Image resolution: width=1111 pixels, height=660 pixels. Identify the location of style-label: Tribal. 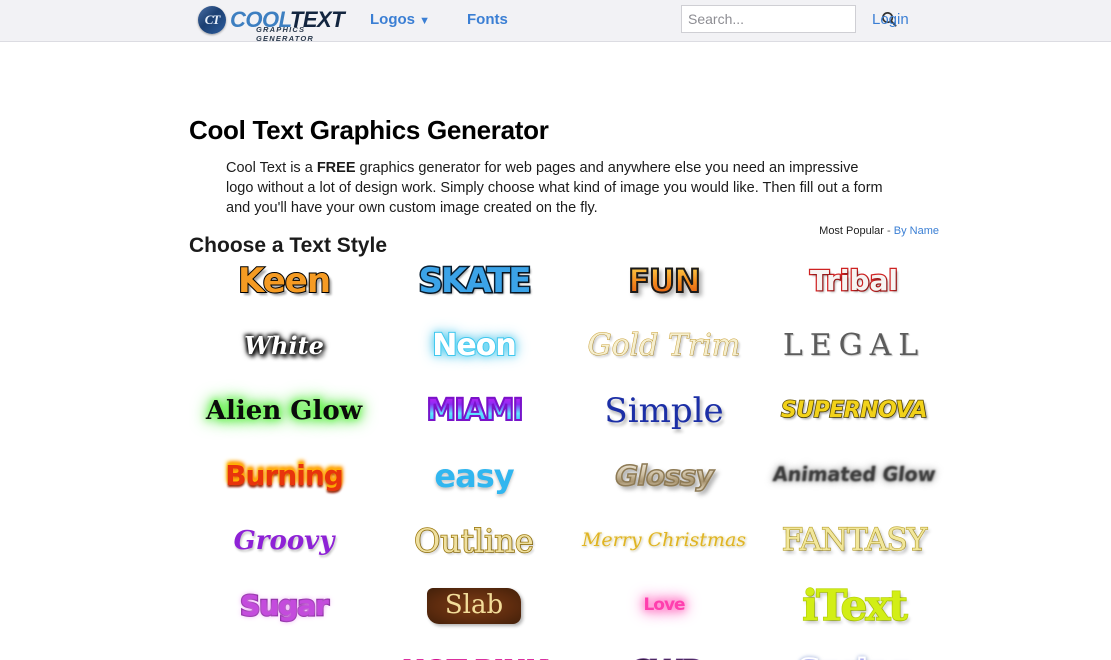
(854, 280).